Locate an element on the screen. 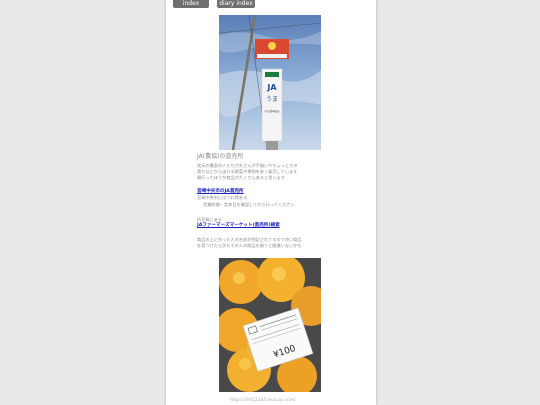 Image resolution: width=540 pixels, height=405 pixels. oranges-bag-photo: ¥100 is located at coordinates (270, 325).